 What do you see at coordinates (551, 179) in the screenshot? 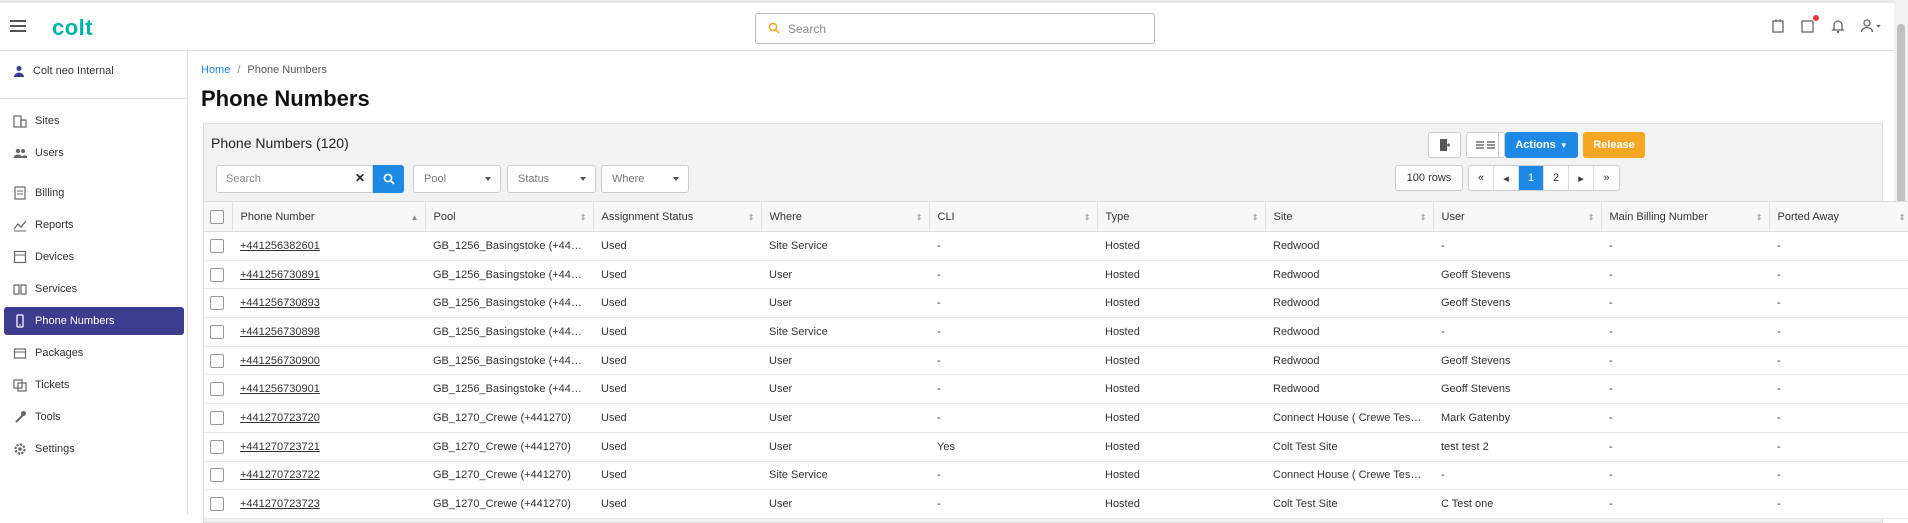
I see `status-filter-dropdown: Status` at bounding box center [551, 179].